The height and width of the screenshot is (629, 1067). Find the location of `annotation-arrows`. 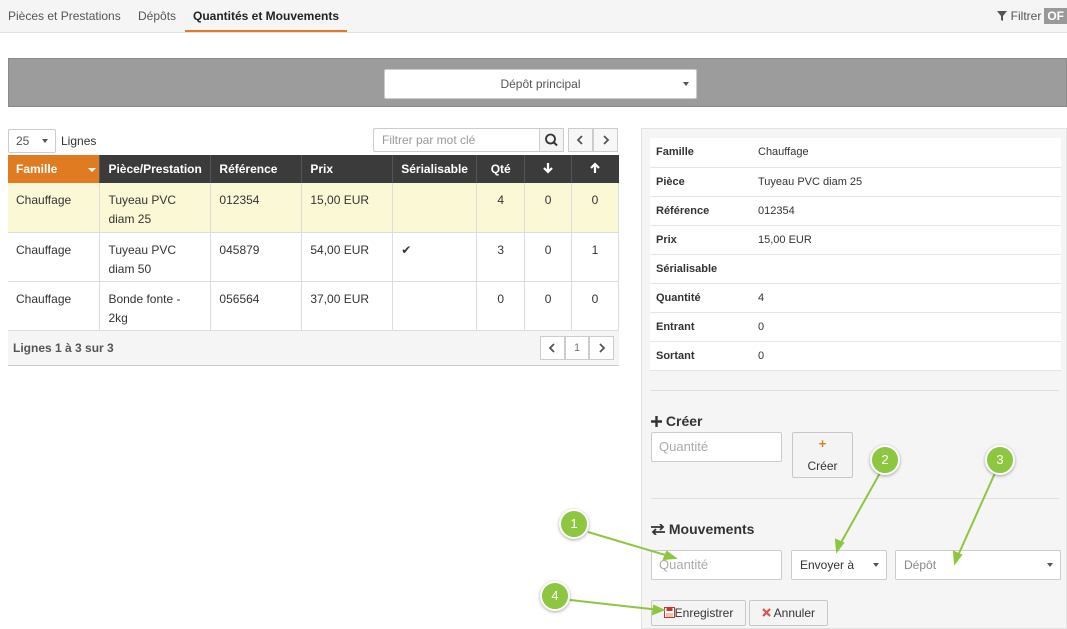

annotation-arrows is located at coordinates (782, 544).